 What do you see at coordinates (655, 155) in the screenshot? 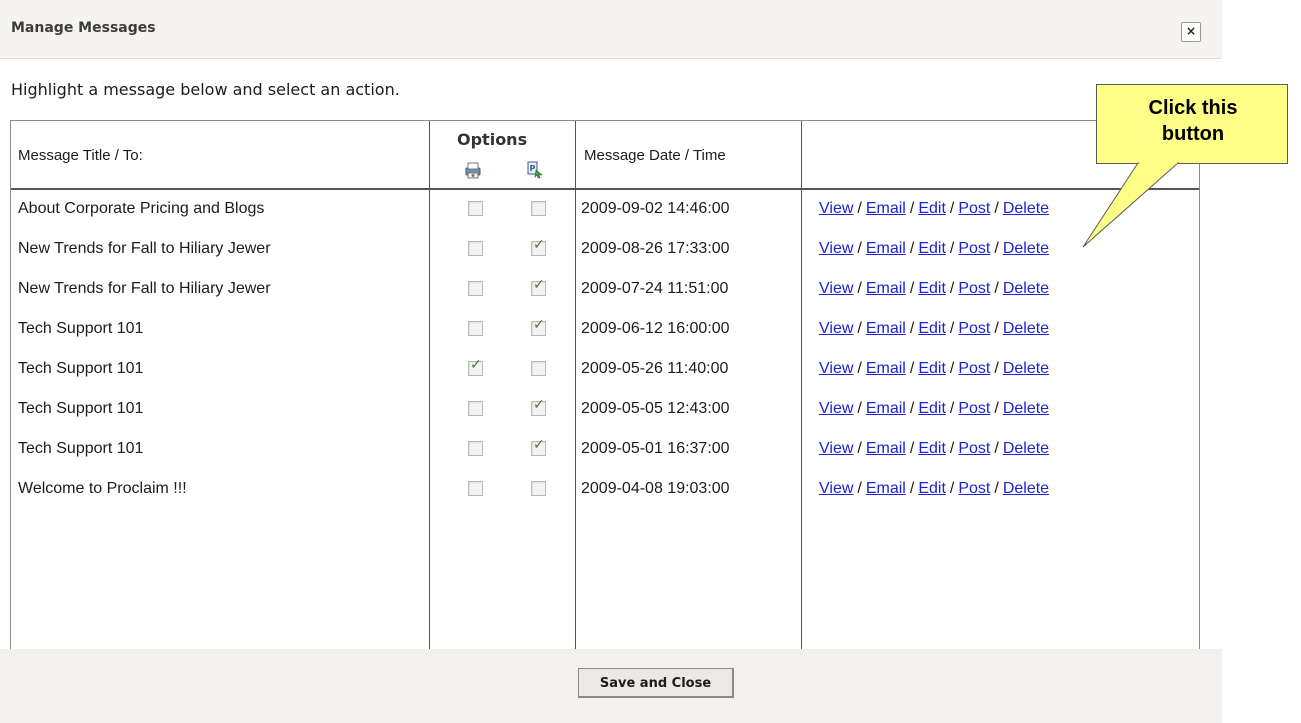
I see `header-date-time: Message Date / Time` at bounding box center [655, 155].